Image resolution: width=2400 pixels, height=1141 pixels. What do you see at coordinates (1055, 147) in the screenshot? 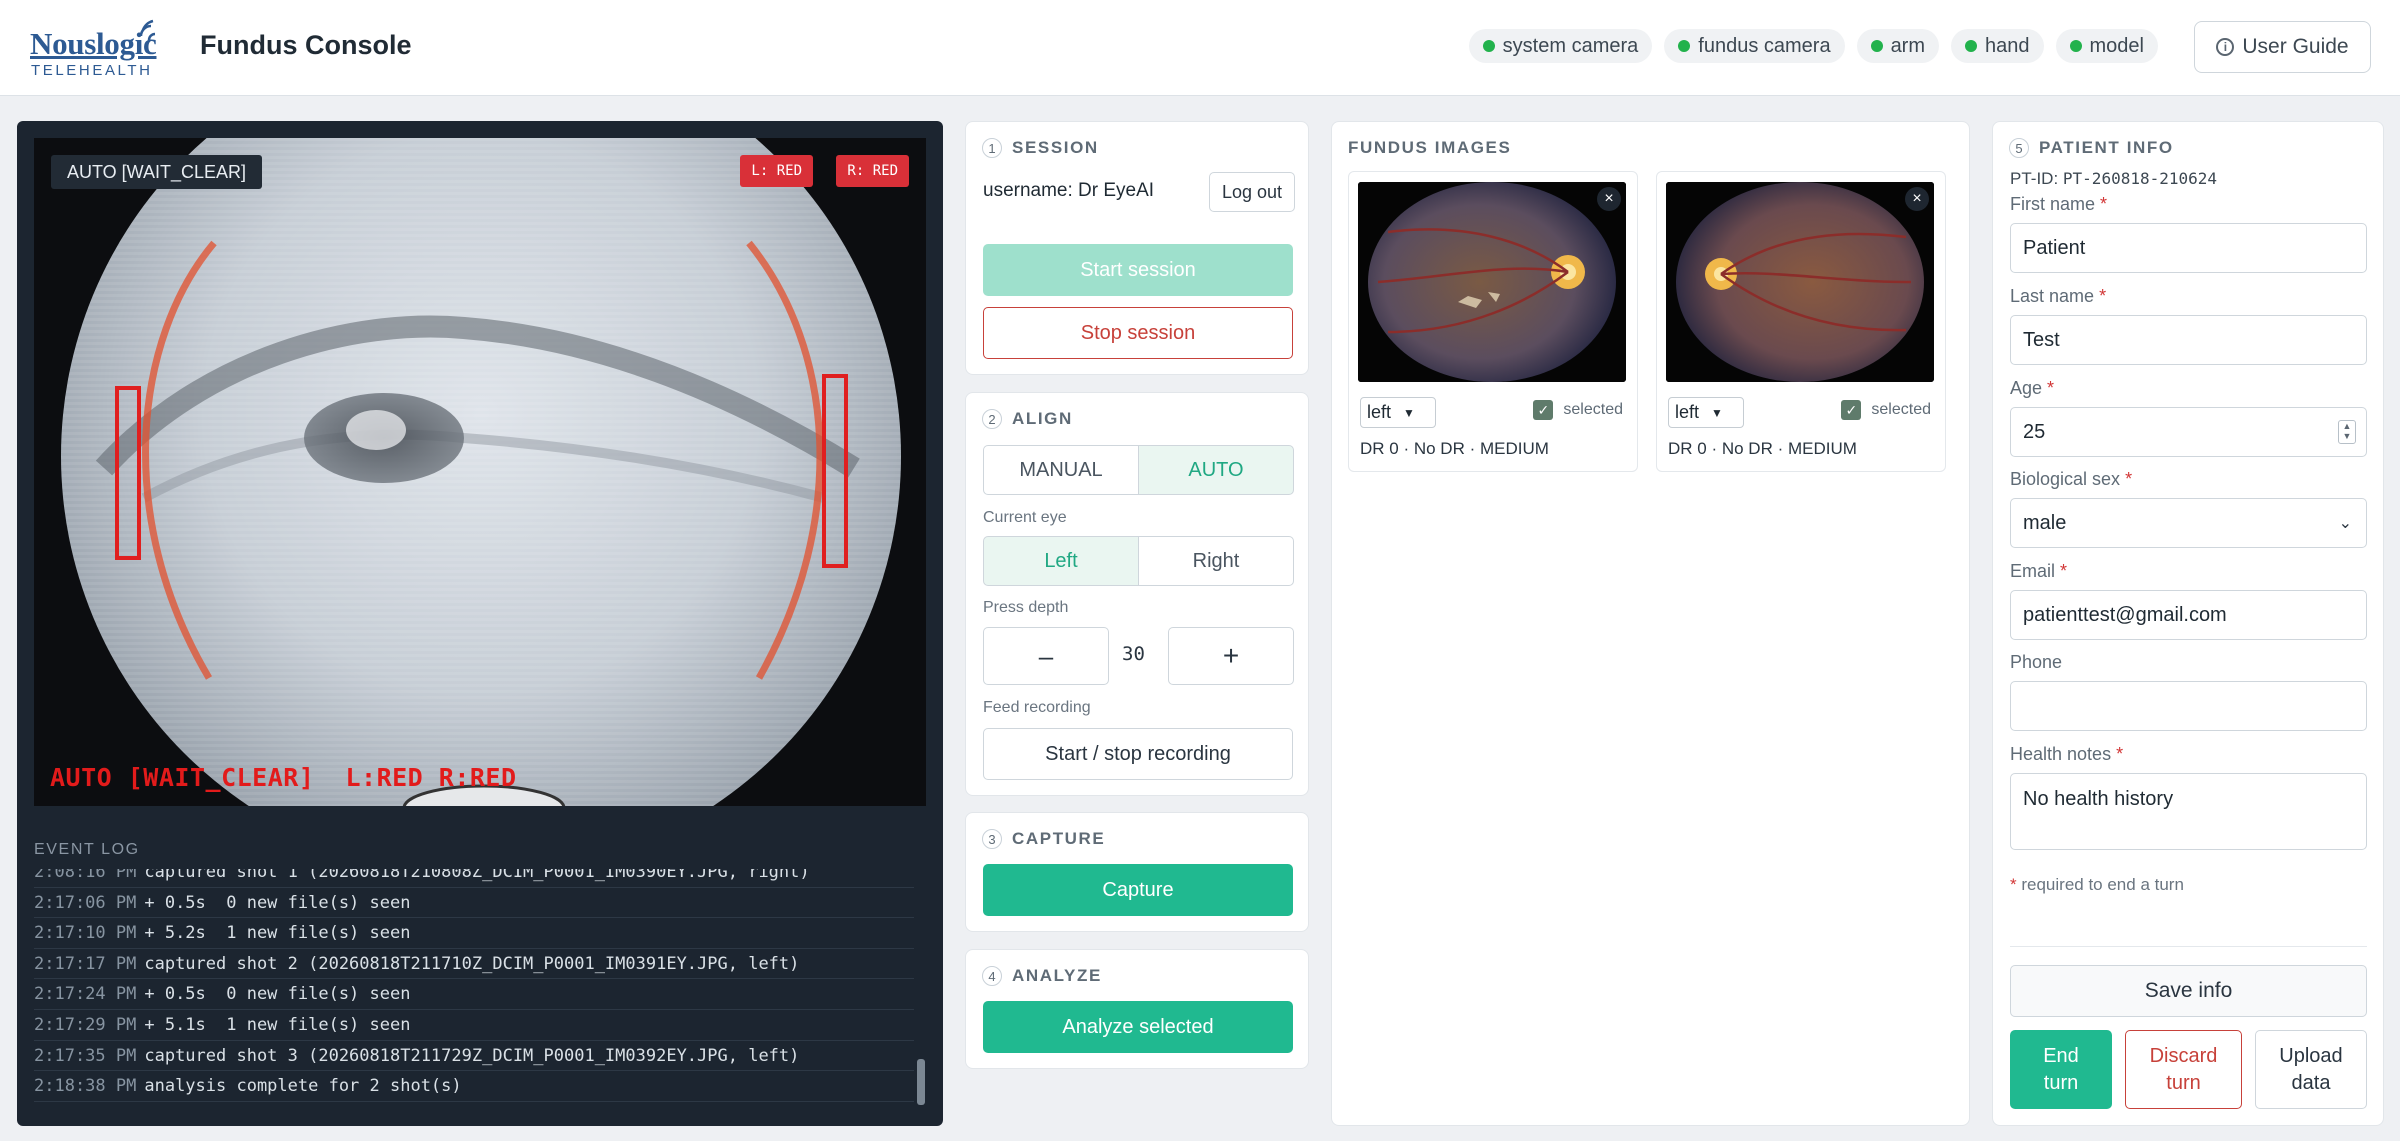
I see `session-title: SESSION` at bounding box center [1055, 147].